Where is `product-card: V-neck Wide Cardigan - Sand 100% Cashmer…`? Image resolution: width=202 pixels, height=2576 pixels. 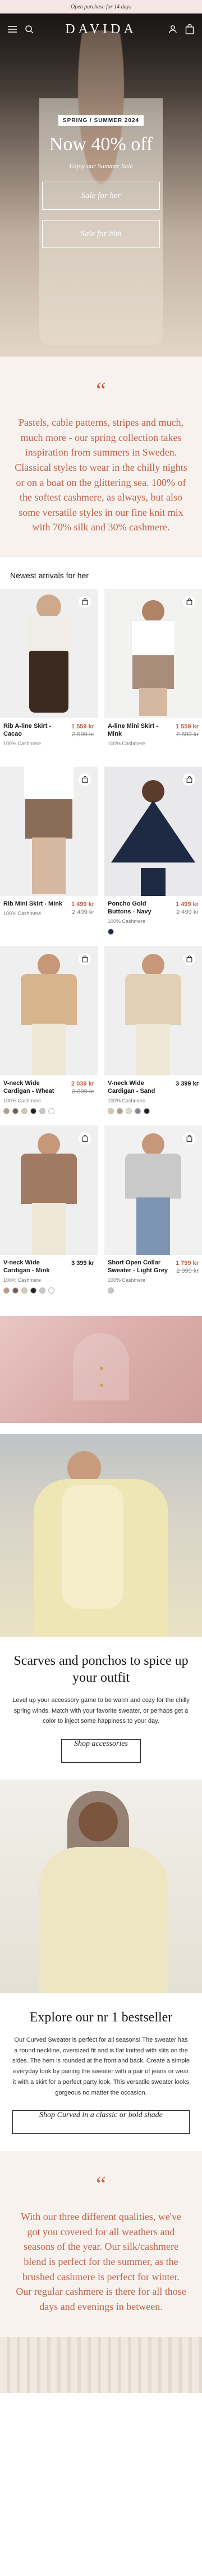 product-card: V-neck Wide Cardigan - Sand 100% Cashmer… is located at coordinates (153, 1035).